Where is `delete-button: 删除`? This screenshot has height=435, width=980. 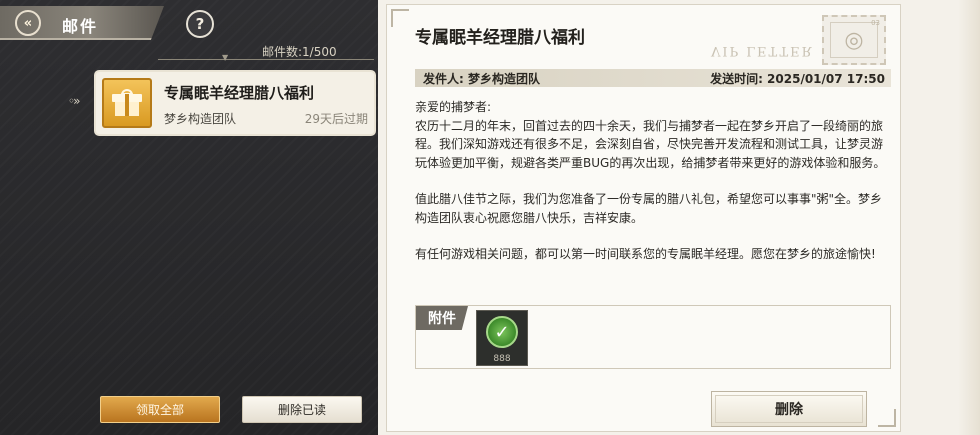
delete-button: 删除 is located at coordinates (789, 409).